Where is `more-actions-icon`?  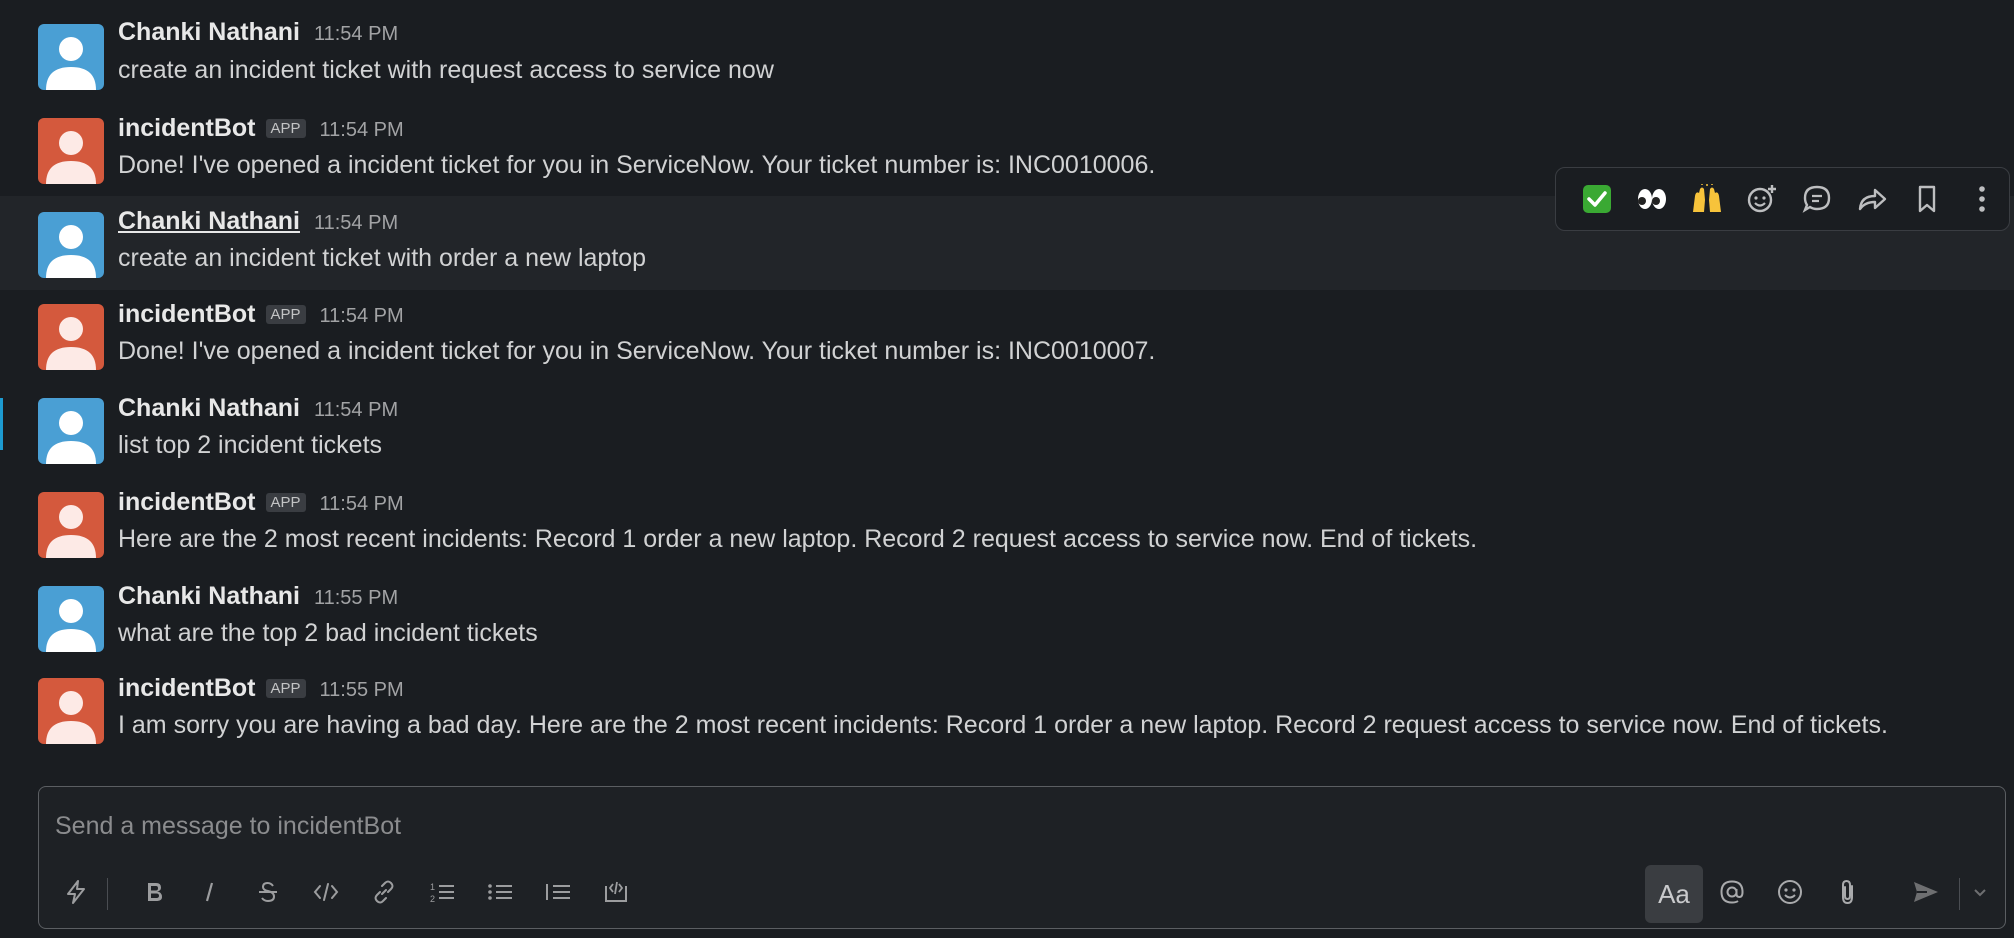 more-actions-icon is located at coordinates (1981, 199).